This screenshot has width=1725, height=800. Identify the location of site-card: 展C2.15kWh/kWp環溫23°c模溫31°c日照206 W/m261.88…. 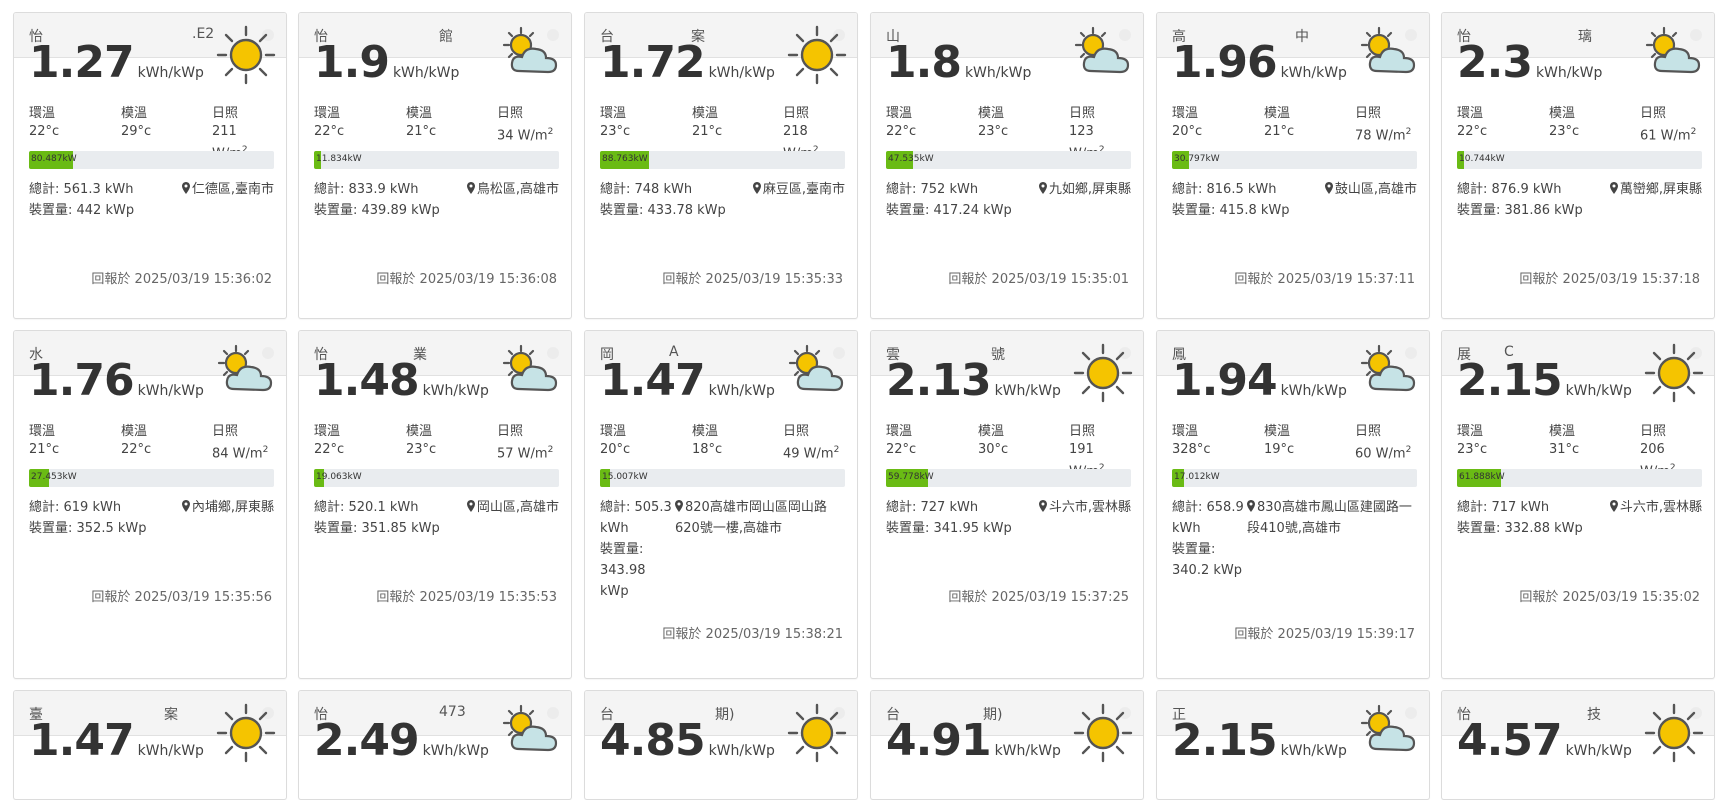
(1578, 504).